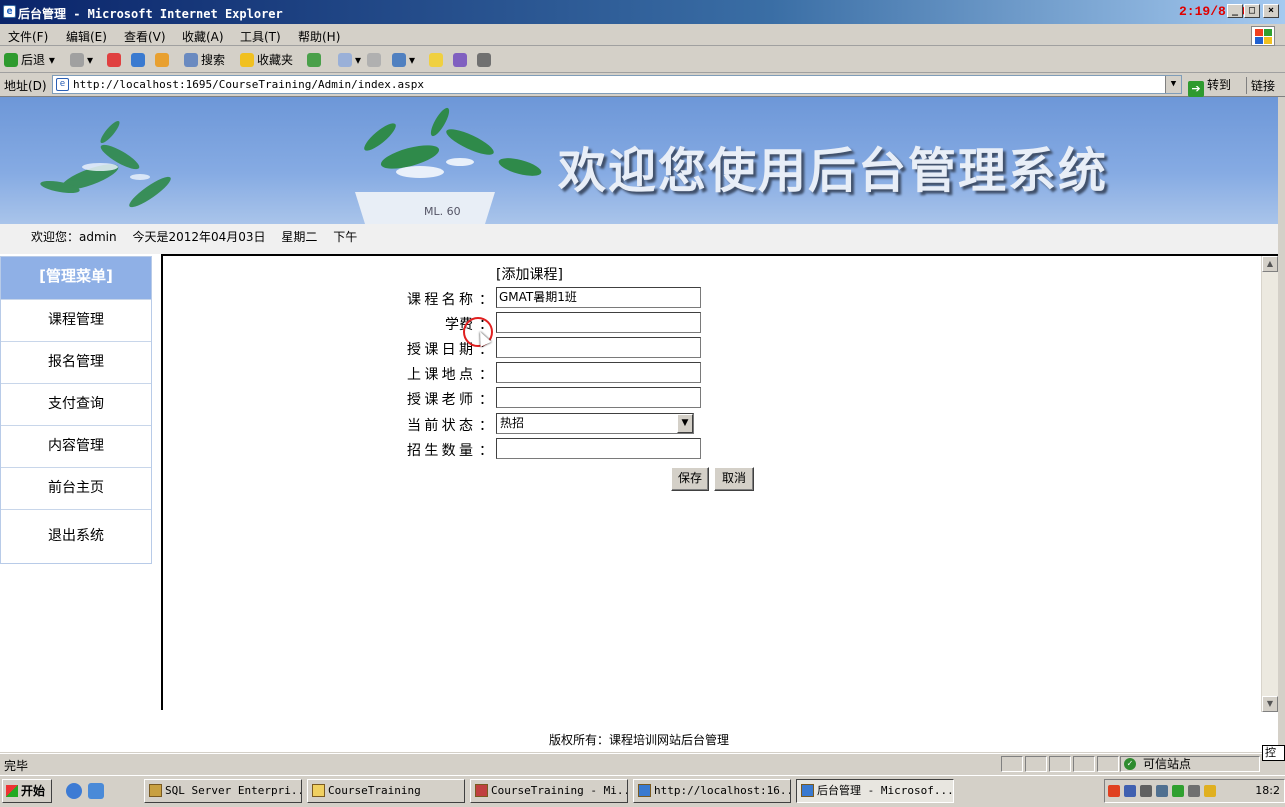 This screenshot has width=1285, height=807. Describe the element at coordinates (1260, 85) in the screenshot. I see `links-button: 链接` at that location.